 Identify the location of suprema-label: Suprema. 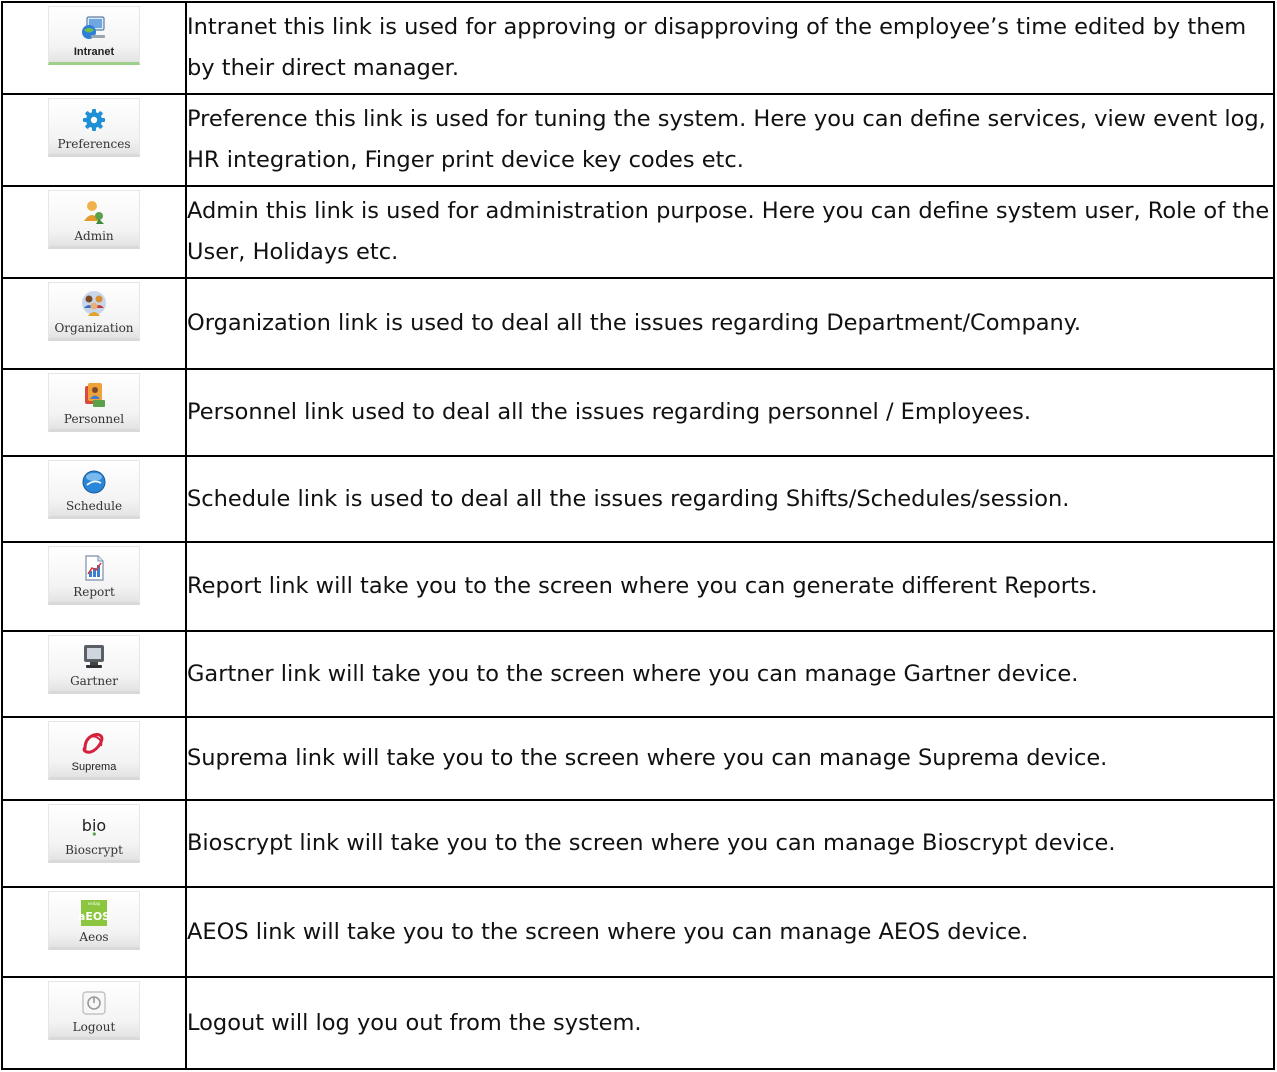
(94, 767).